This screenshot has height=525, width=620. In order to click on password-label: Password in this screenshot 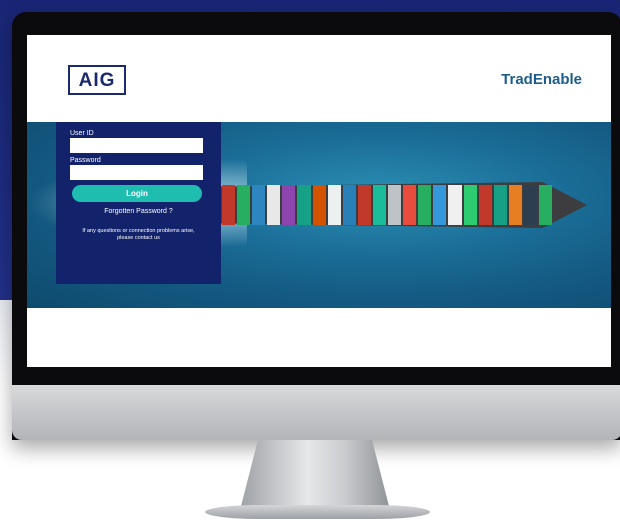, I will do `click(85, 160)`.